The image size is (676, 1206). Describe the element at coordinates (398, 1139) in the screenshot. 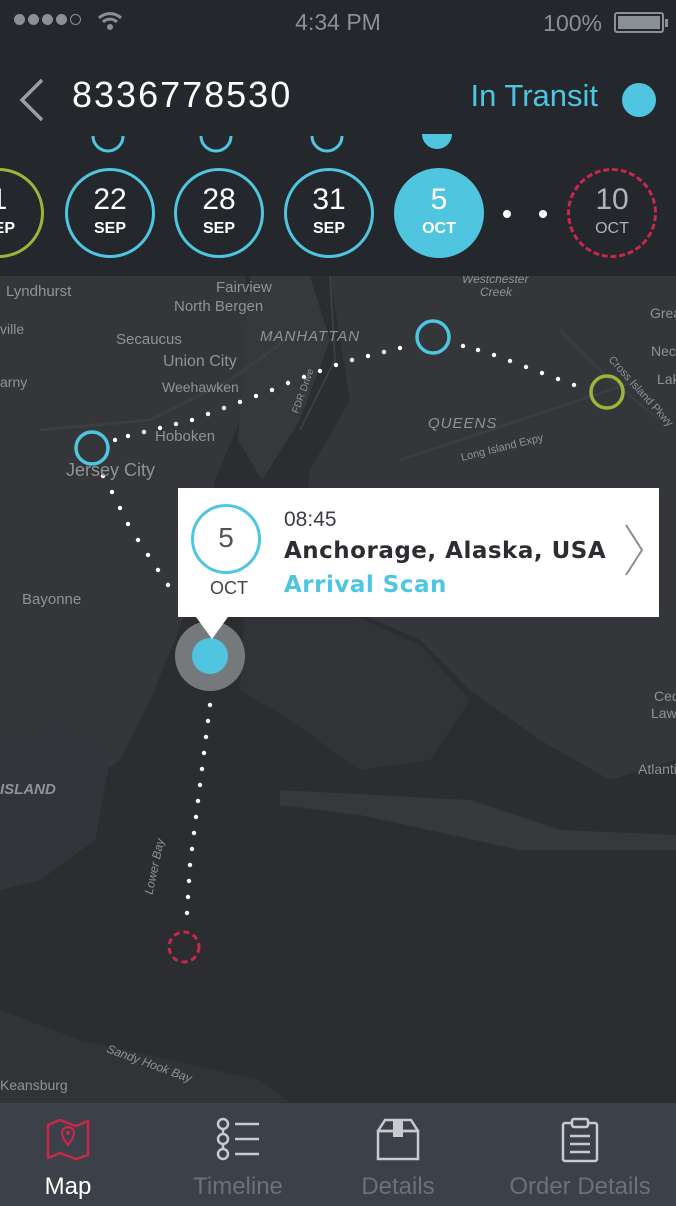

I see `box-icon` at that location.